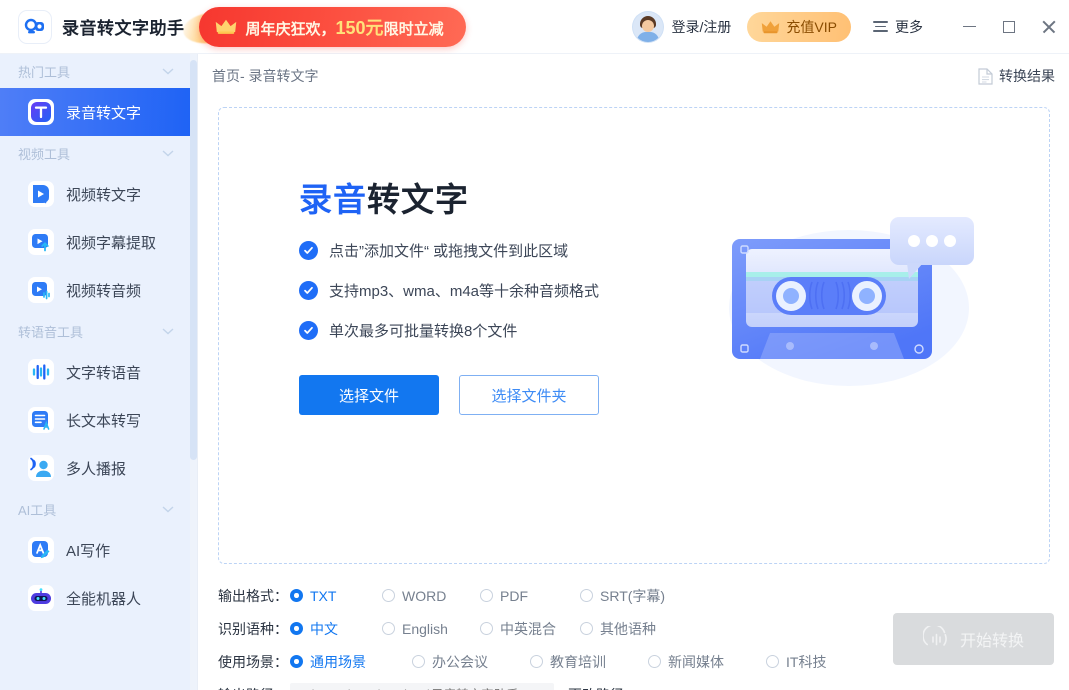 The image size is (1069, 690). Describe the element at coordinates (37, 510) in the screenshot. I see `sidebar-group-title: AI工具` at that location.